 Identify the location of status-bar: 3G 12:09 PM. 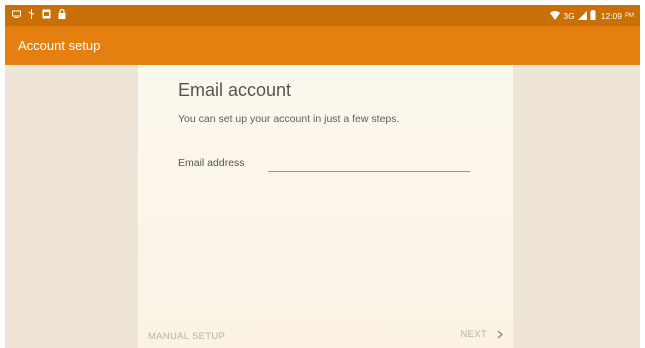
(322, 15).